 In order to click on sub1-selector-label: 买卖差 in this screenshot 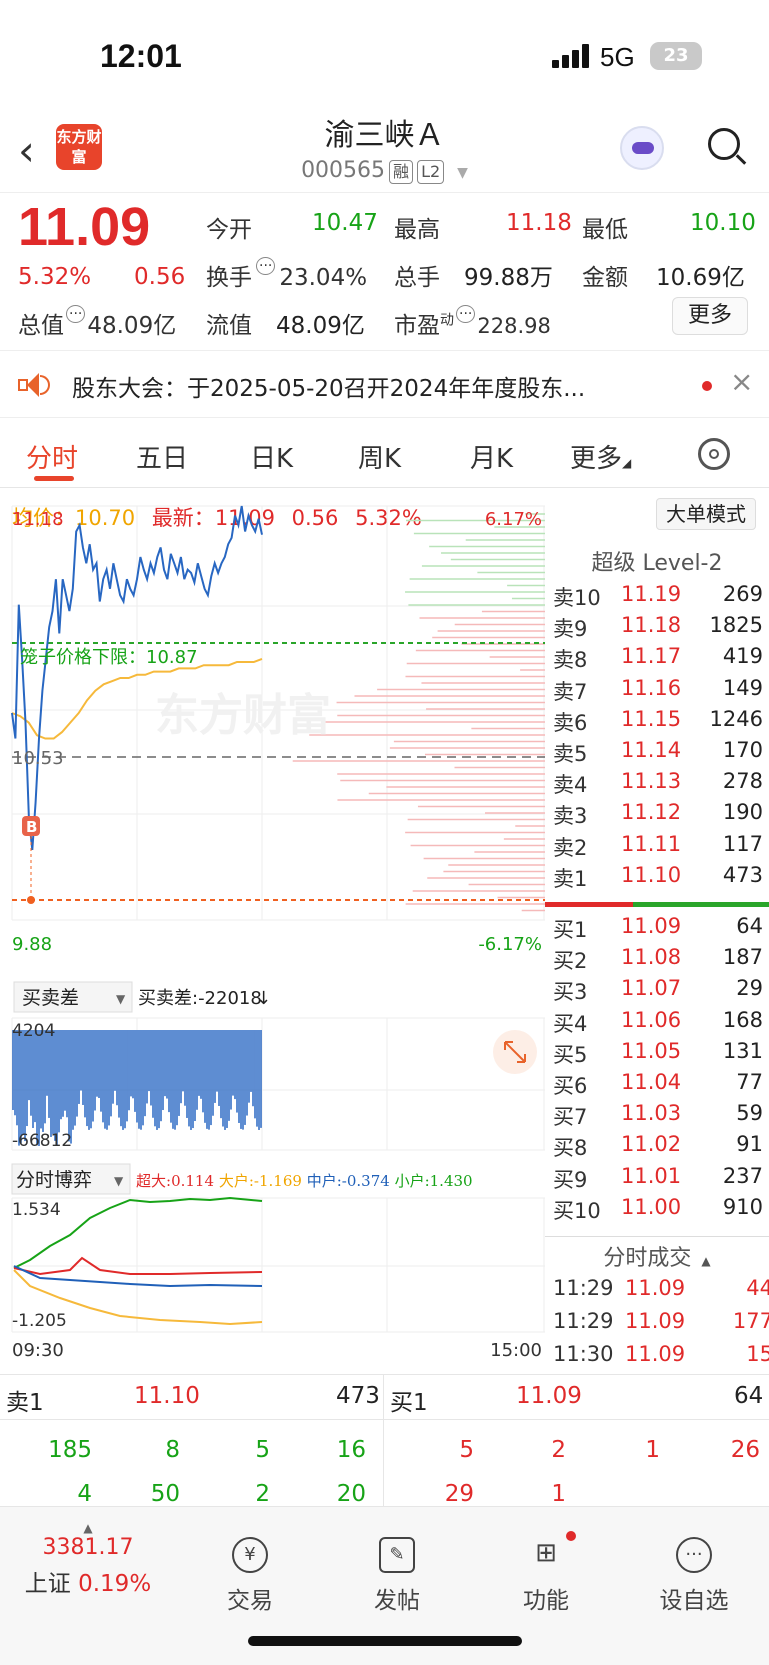, I will do `click(50, 998)`.